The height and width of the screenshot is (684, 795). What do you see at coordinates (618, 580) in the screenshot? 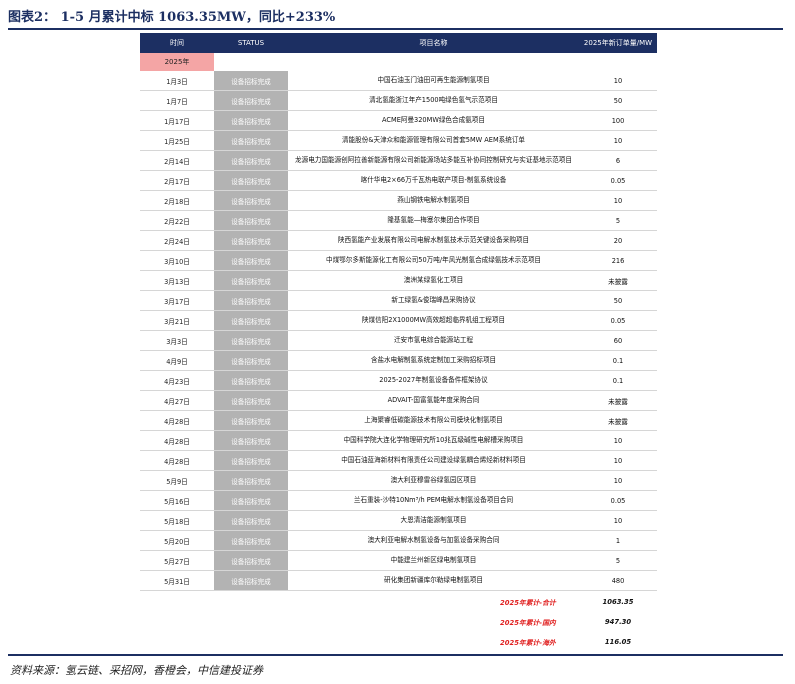
I see `row-capacity: 480` at bounding box center [618, 580].